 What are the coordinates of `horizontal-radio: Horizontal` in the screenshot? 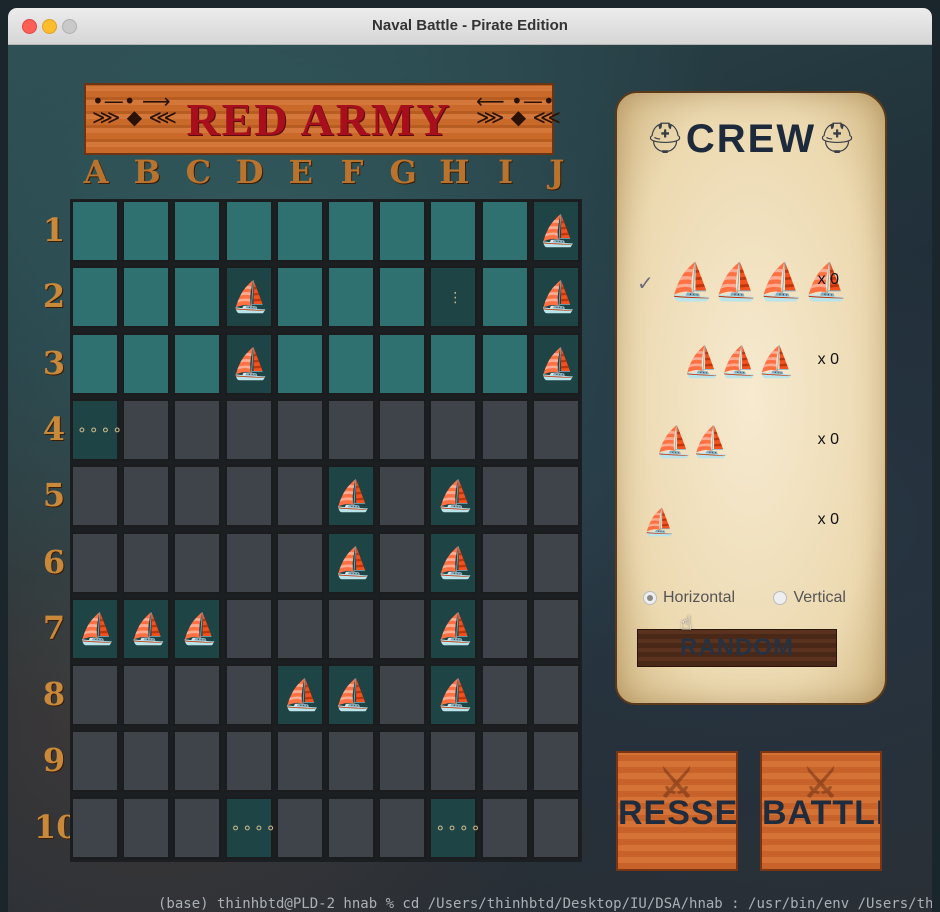 It's located at (689, 597).